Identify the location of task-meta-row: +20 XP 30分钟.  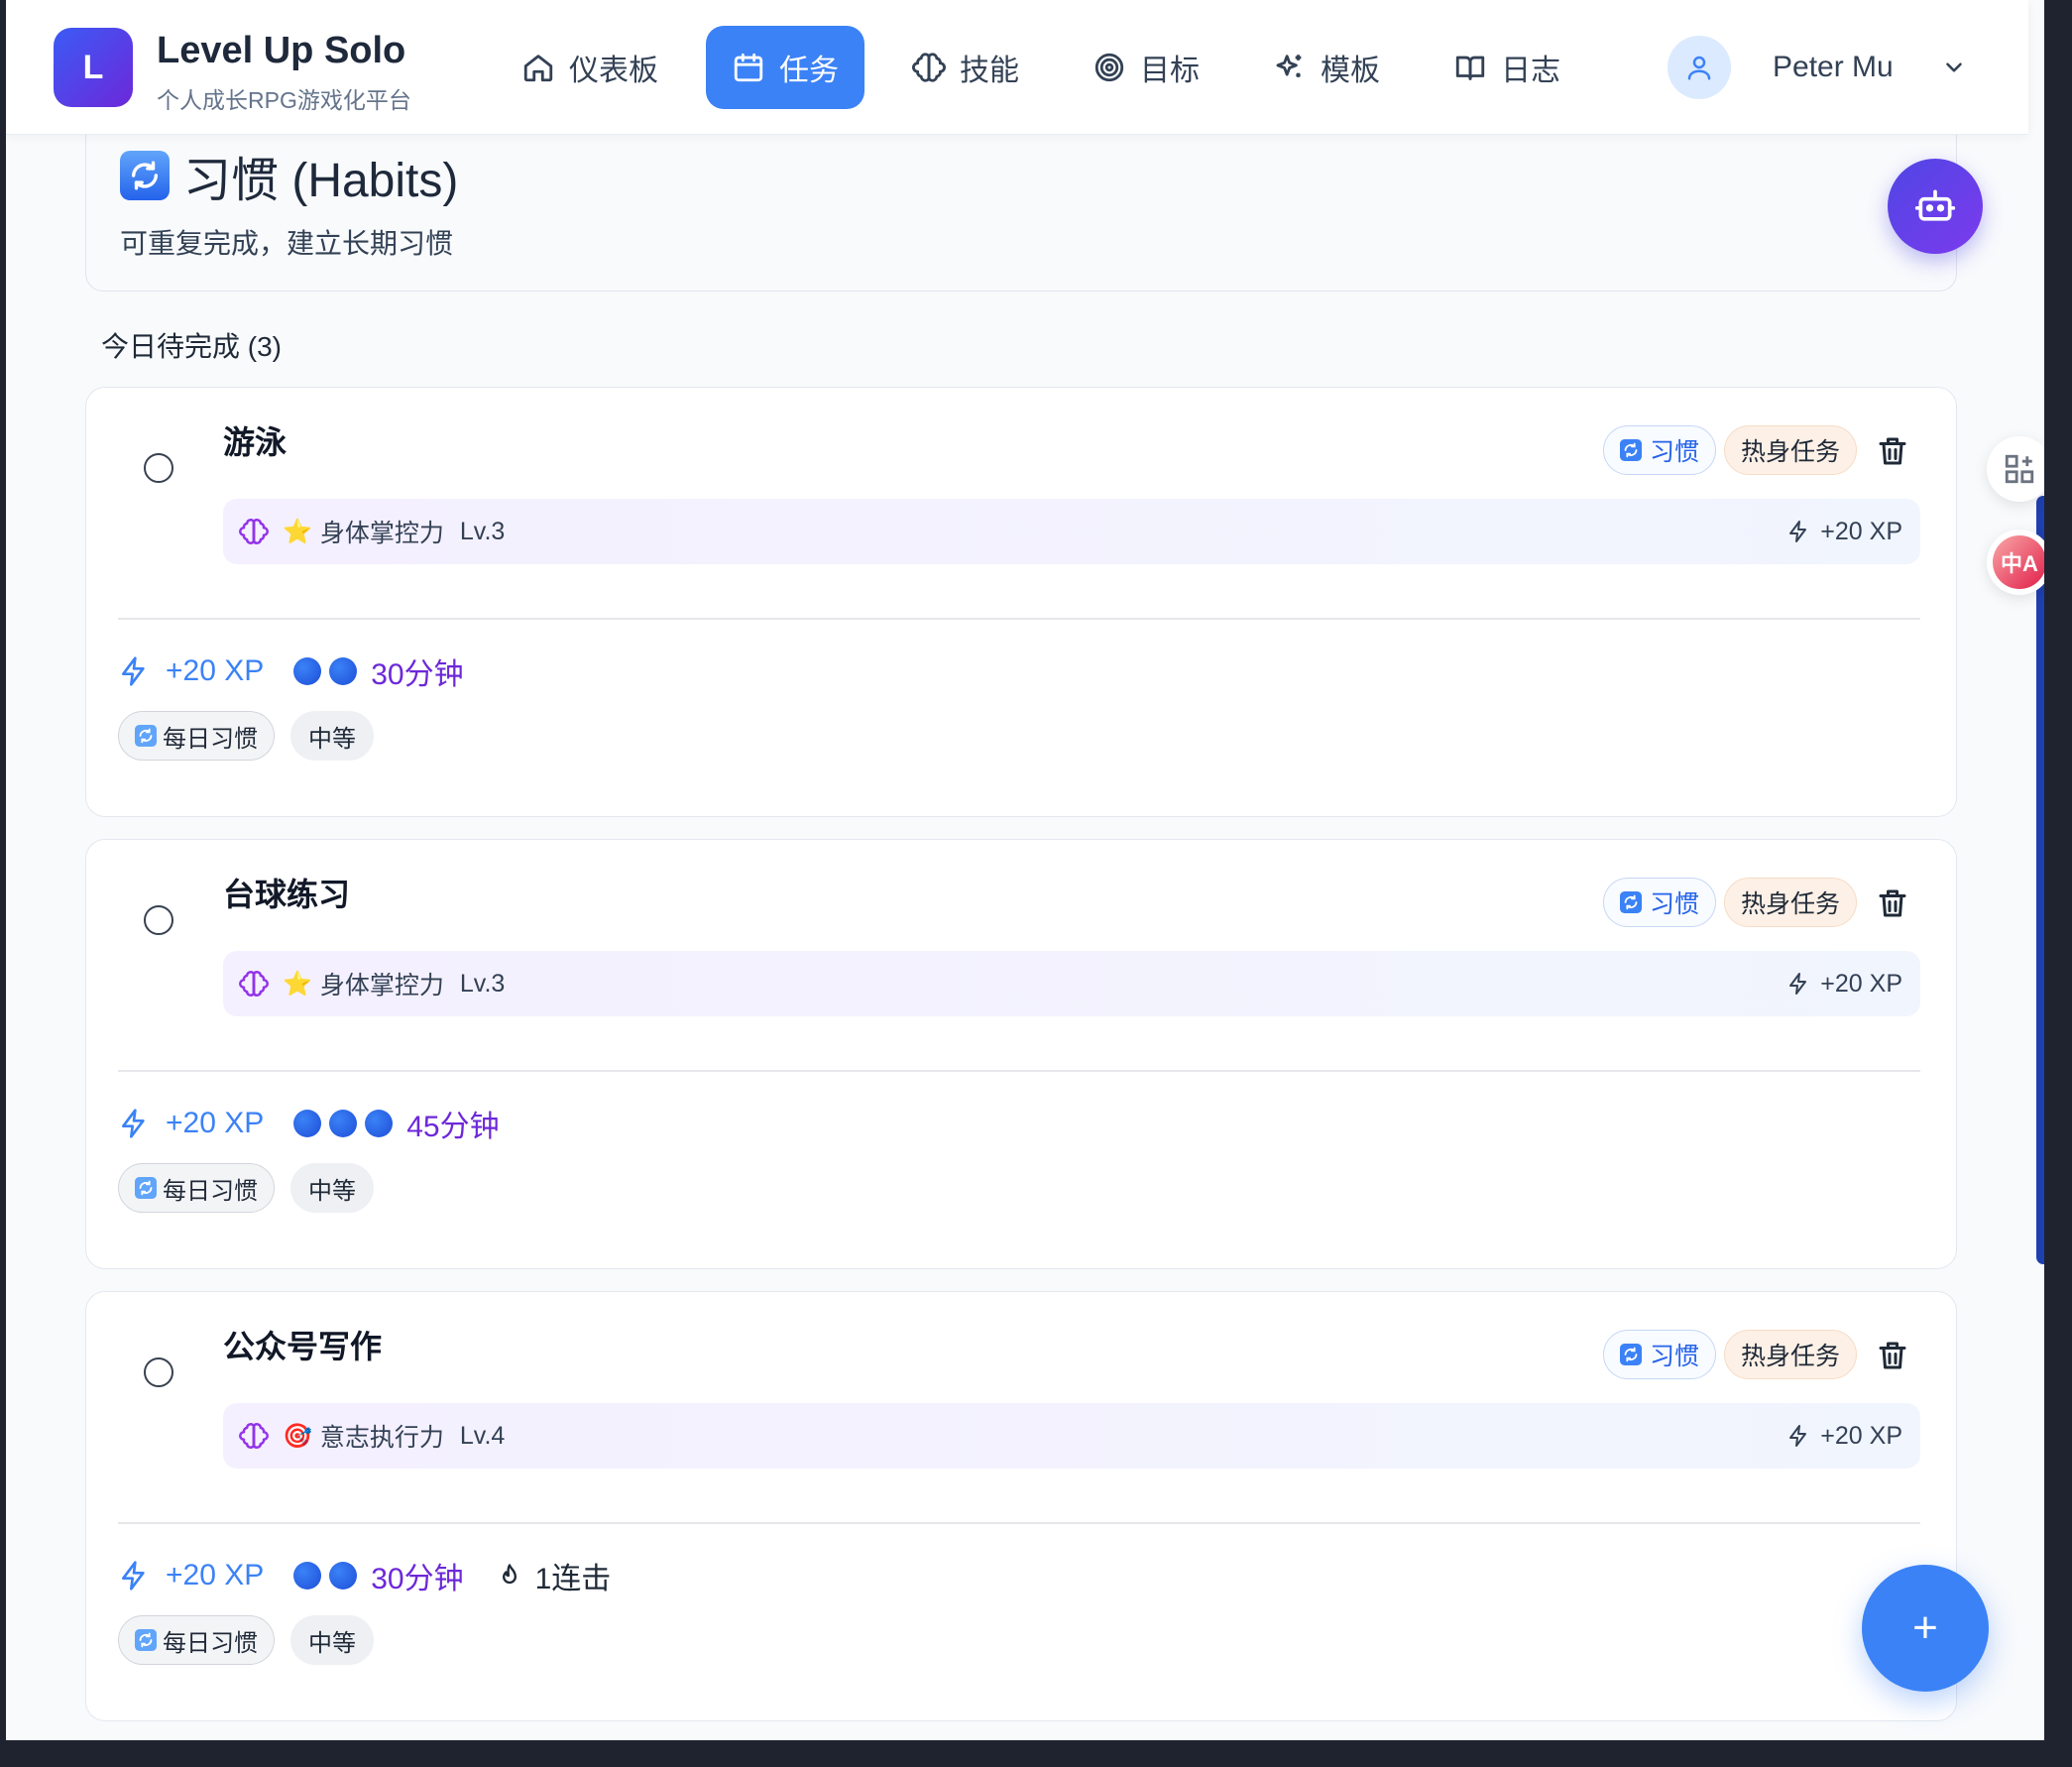
(291, 671).